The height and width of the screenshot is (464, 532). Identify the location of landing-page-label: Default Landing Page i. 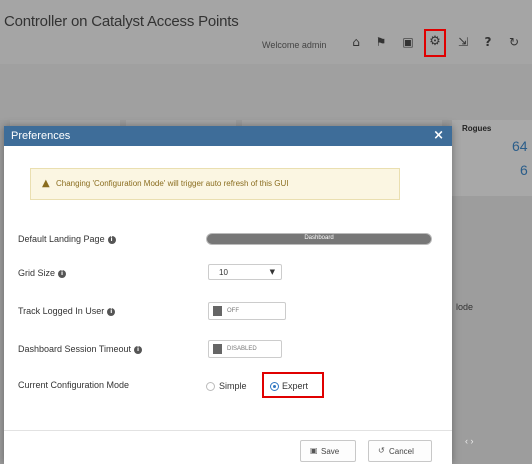
(67, 239).